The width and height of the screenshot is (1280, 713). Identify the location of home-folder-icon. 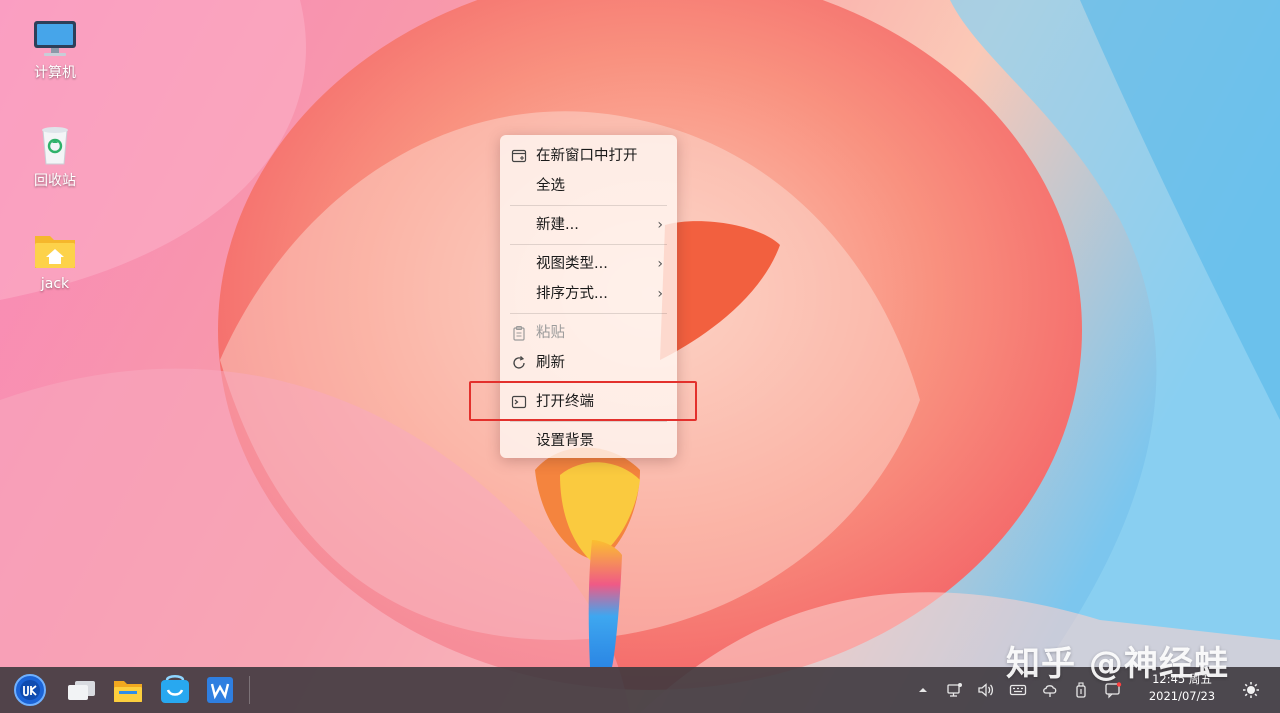
(55, 252).